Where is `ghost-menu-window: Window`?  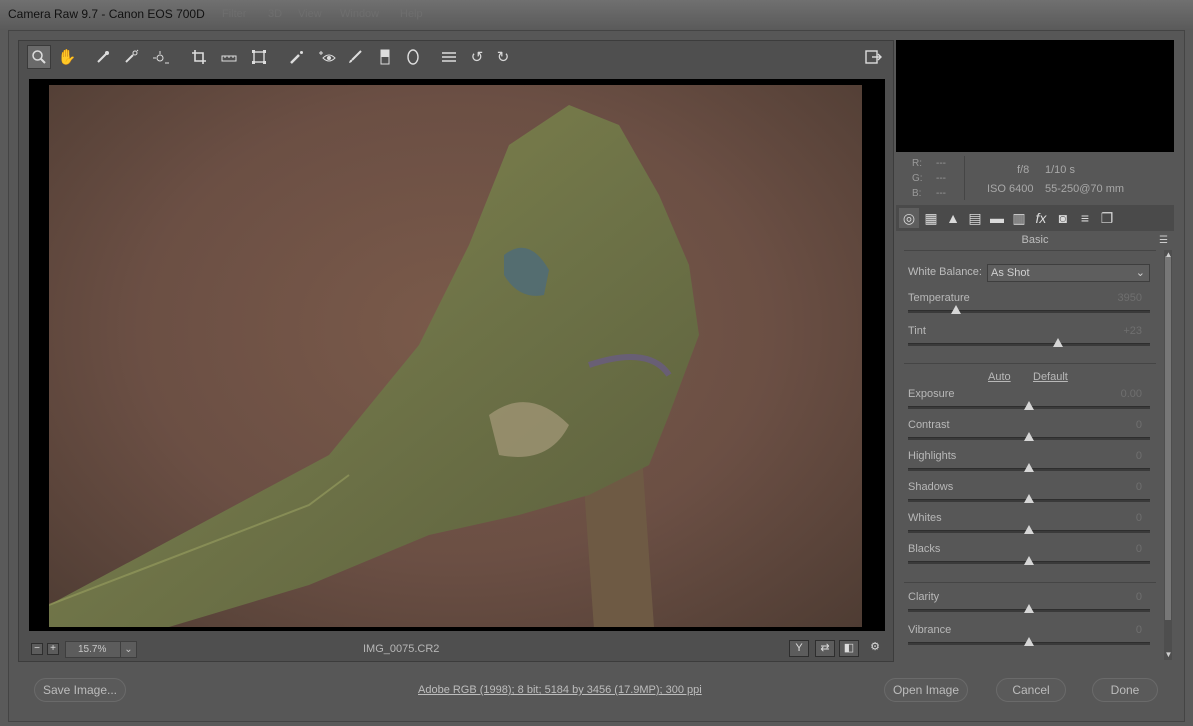 ghost-menu-window: Window is located at coordinates (360, 14).